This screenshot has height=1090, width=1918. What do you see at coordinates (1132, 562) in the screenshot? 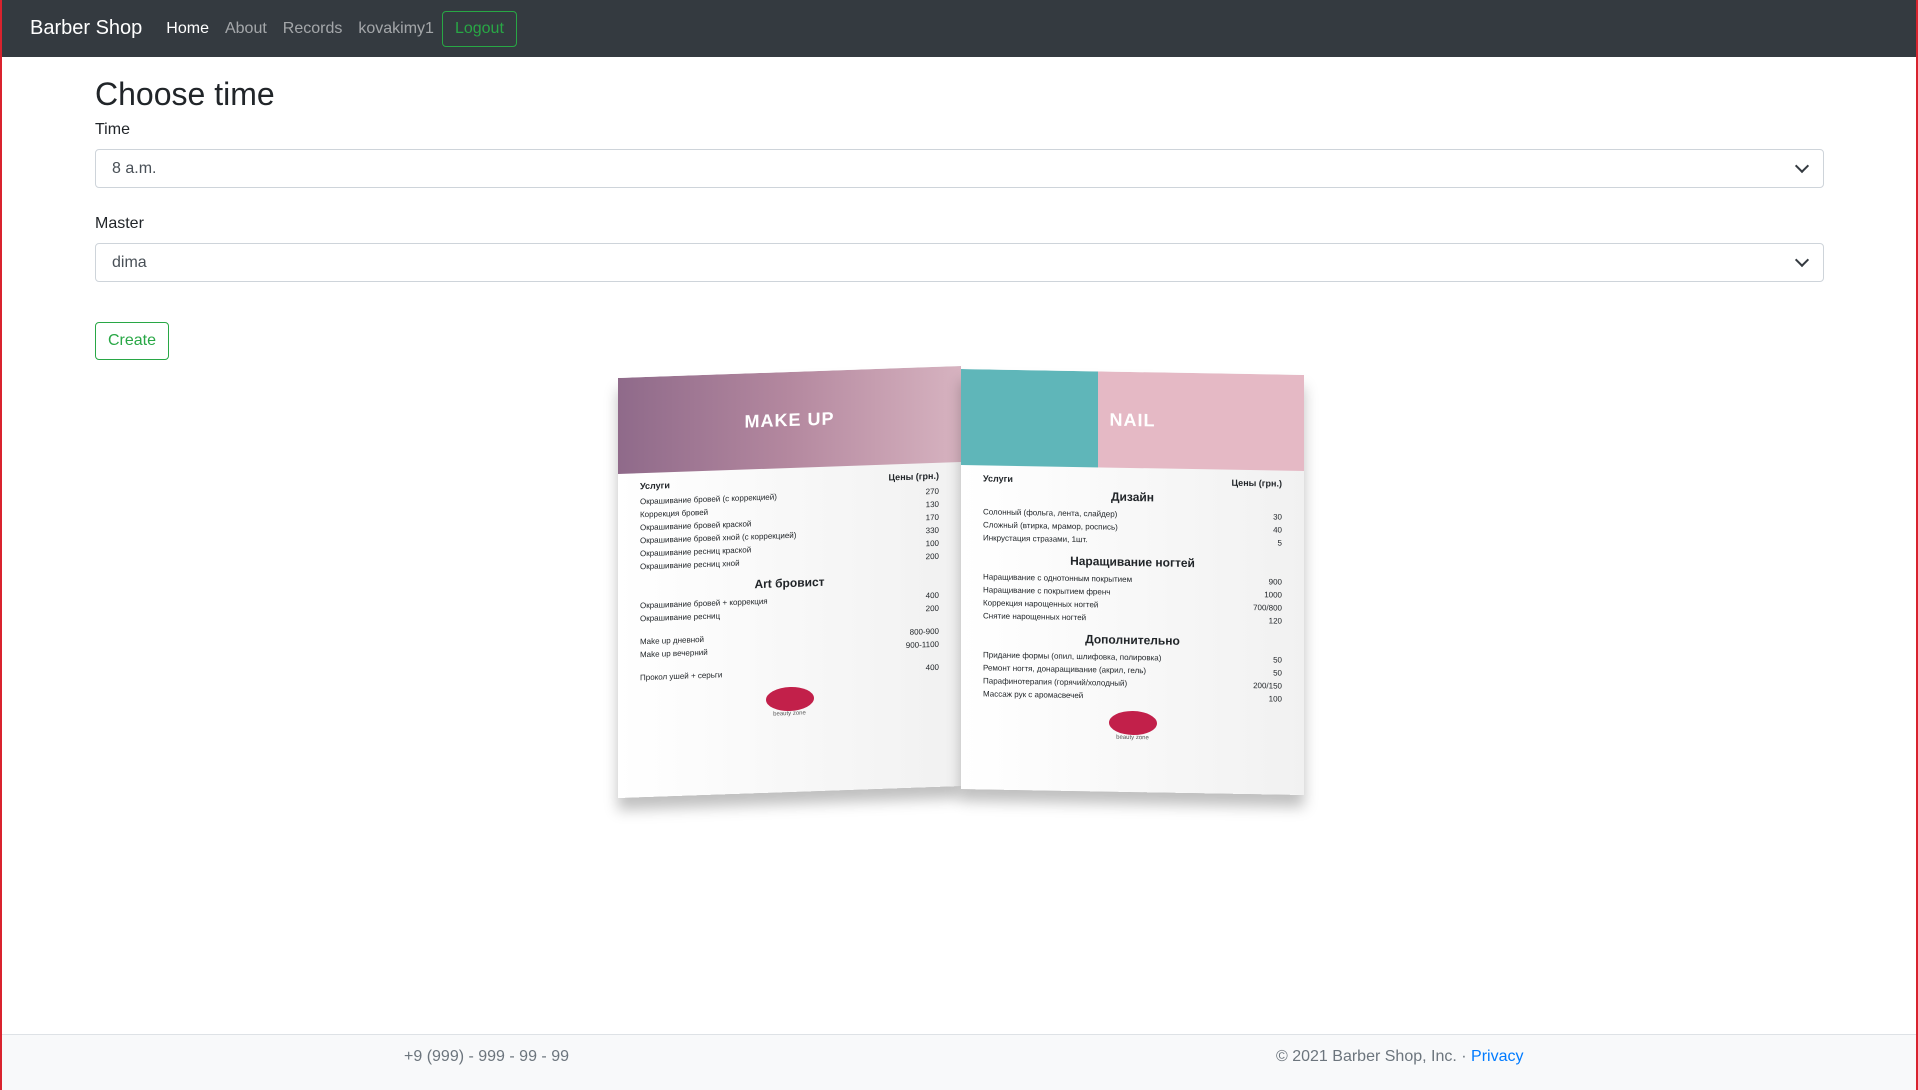
I see `right-section-title-2: Наращивание ногтей` at bounding box center [1132, 562].